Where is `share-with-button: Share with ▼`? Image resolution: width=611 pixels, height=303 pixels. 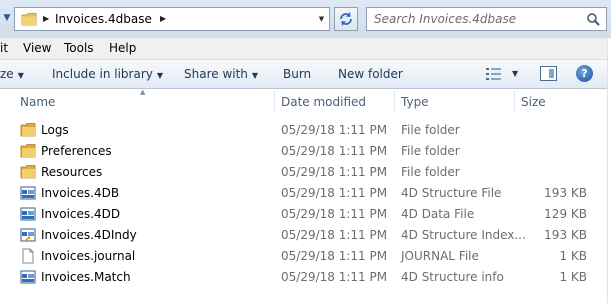 share-with-button: Share with ▼ is located at coordinates (221, 74).